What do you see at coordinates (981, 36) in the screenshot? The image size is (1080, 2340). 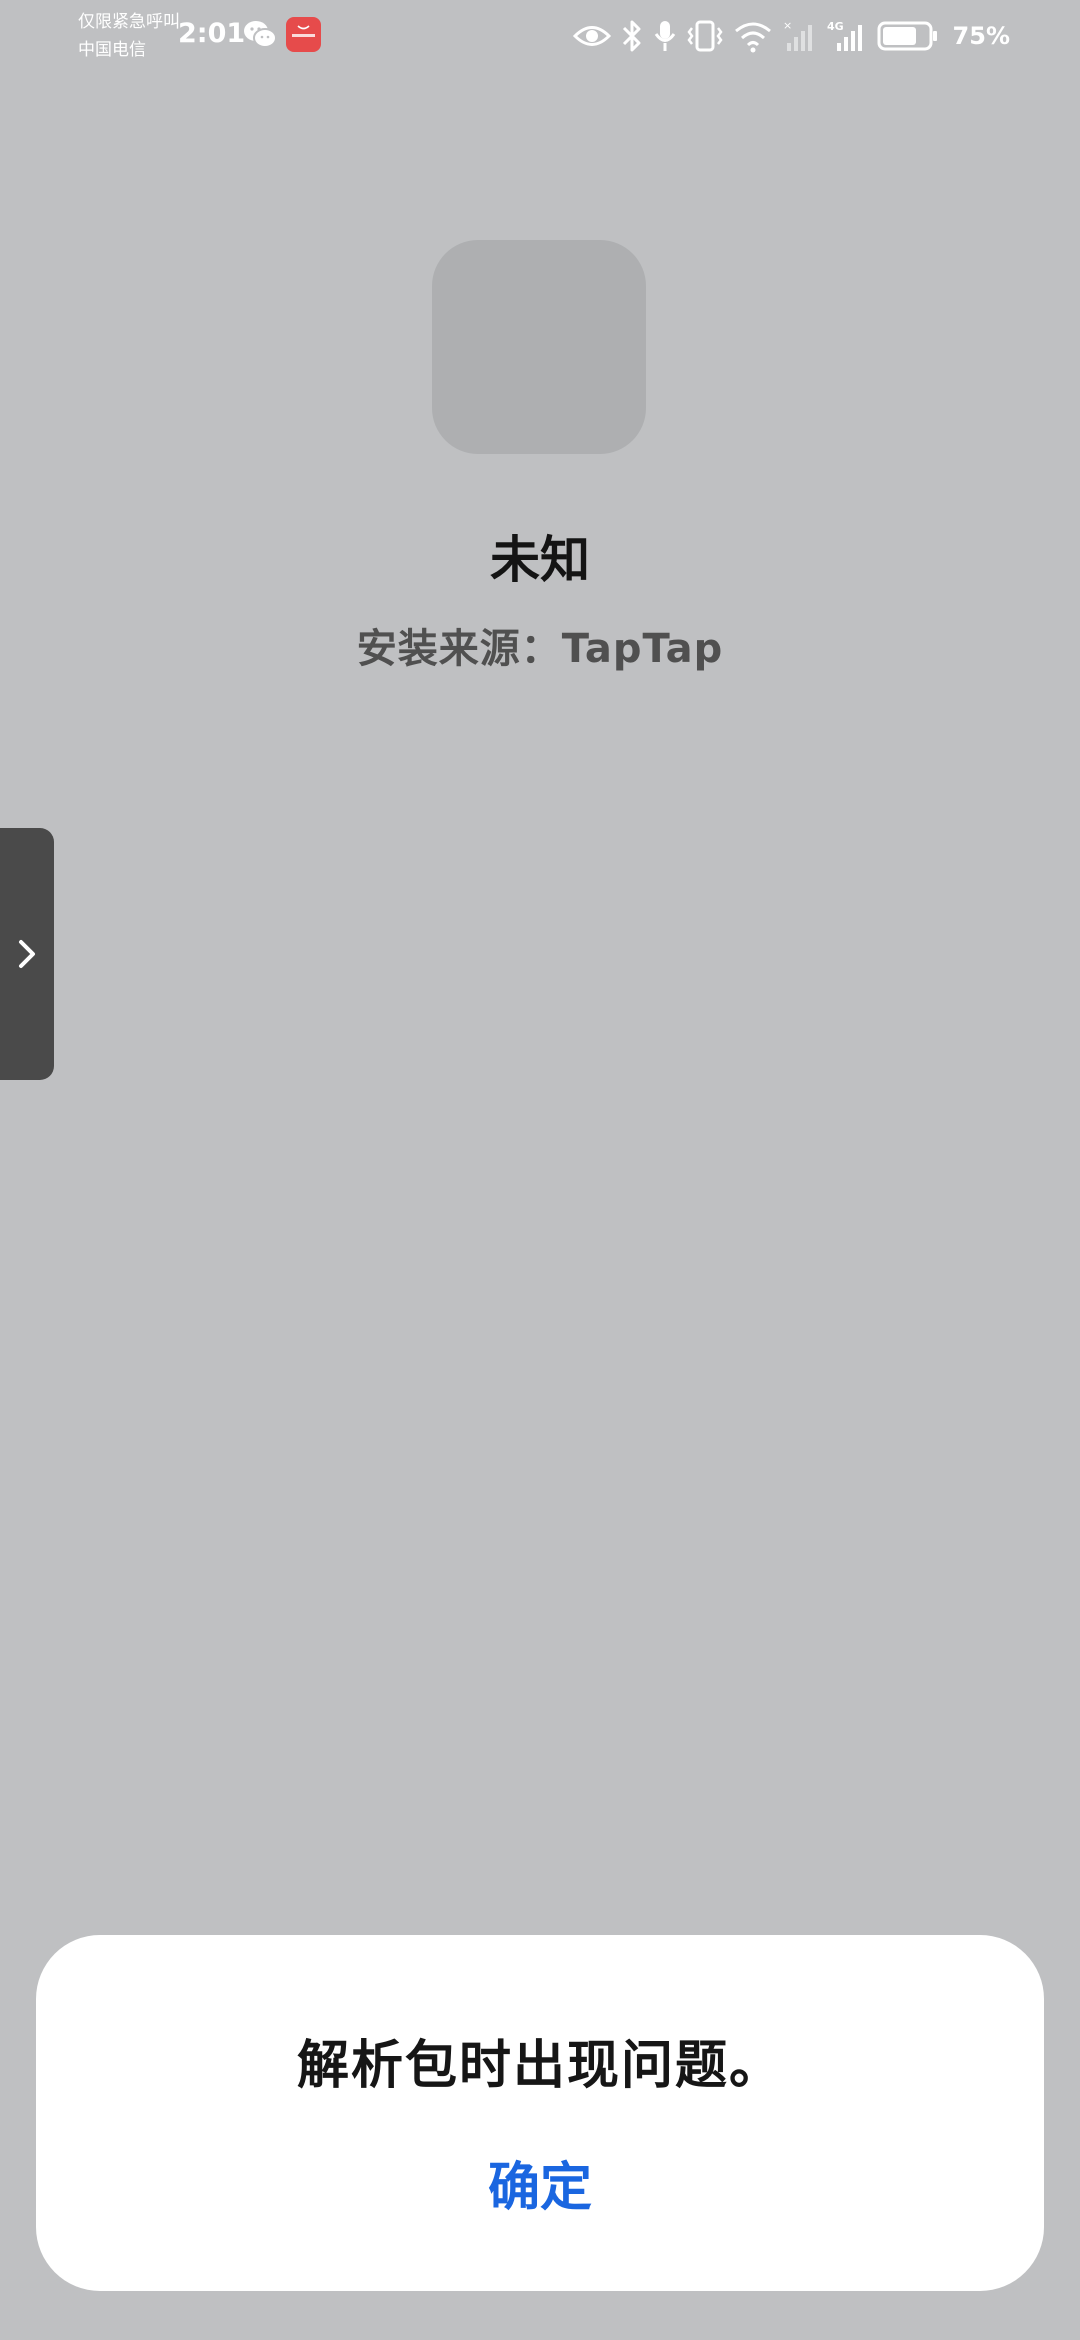 I see `battery-percentage: 75%` at bounding box center [981, 36].